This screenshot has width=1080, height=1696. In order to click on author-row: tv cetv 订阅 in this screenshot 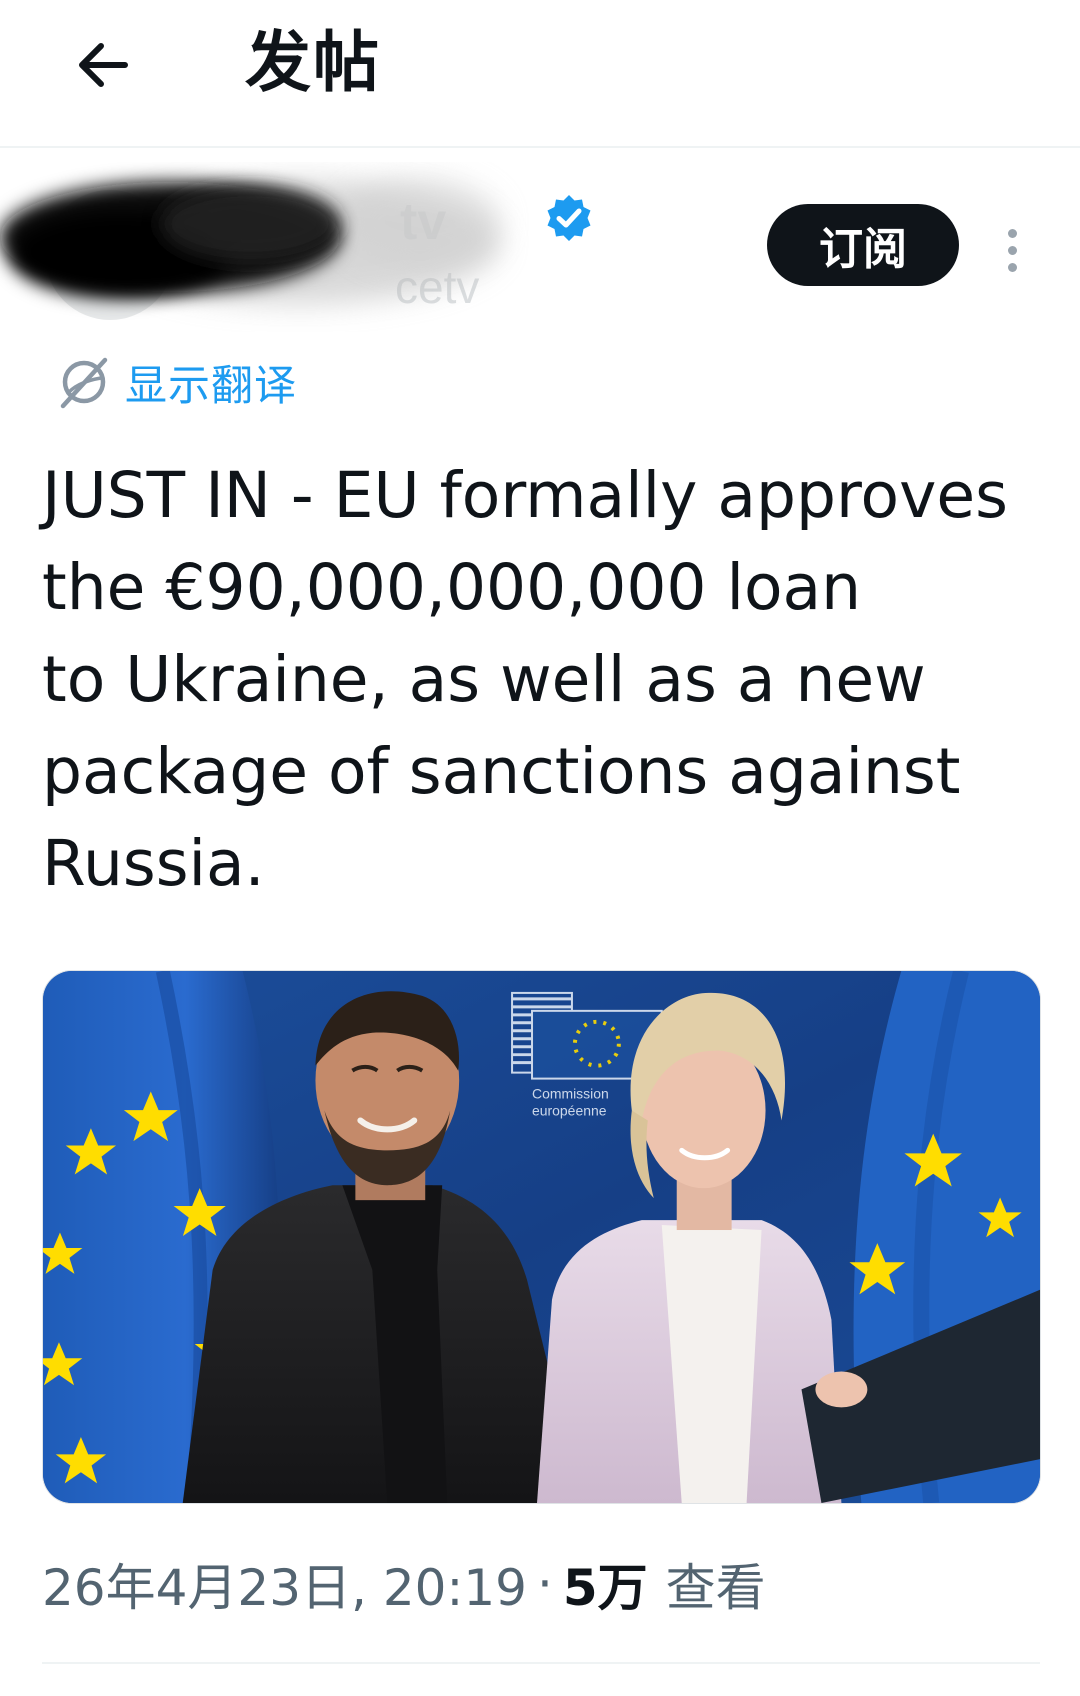, I will do `click(540, 250)`.